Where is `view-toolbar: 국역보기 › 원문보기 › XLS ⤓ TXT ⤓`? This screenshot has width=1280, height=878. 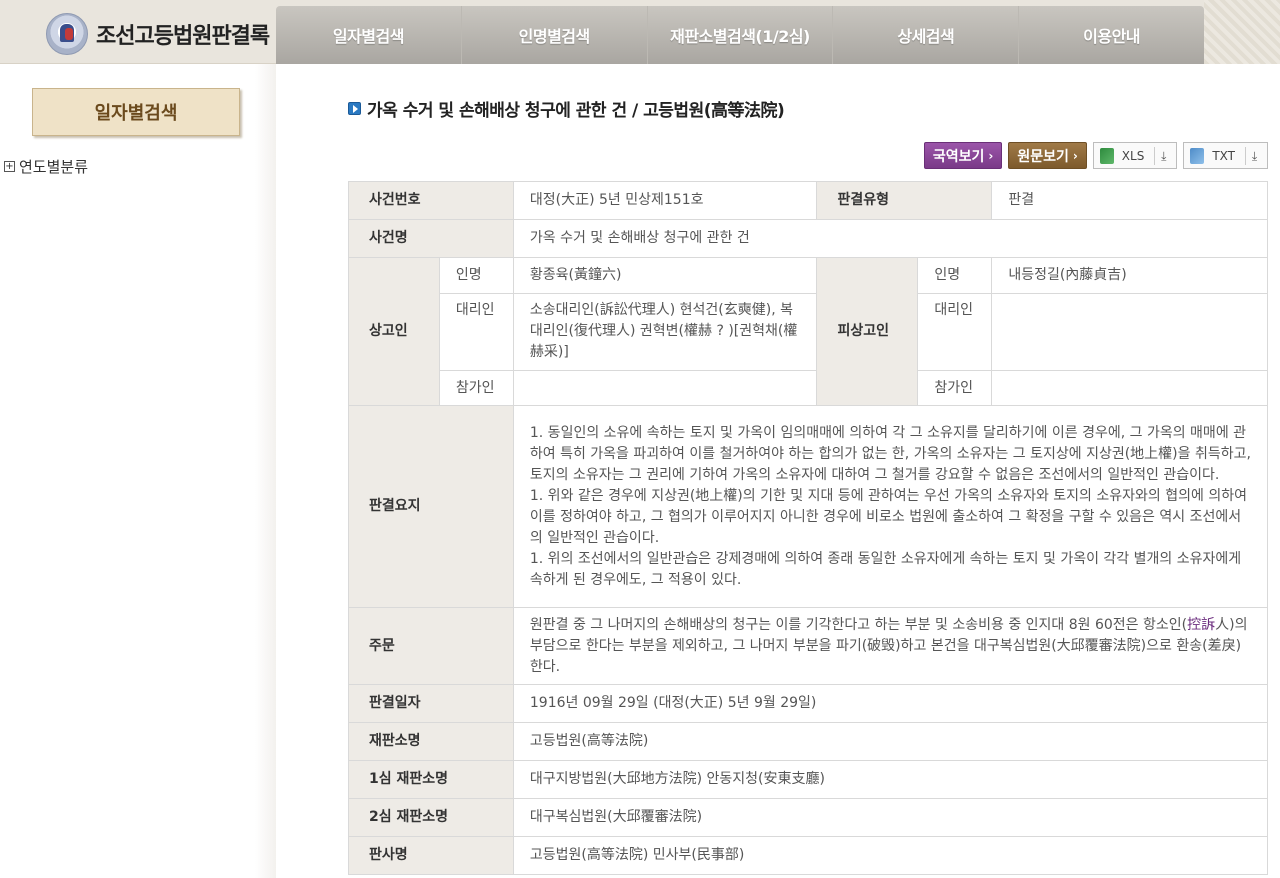
view-toolbar: 국역보기 › 원문보기 › XLS ⤓ TXT ⤓ is located at coordinates (1095, 155).